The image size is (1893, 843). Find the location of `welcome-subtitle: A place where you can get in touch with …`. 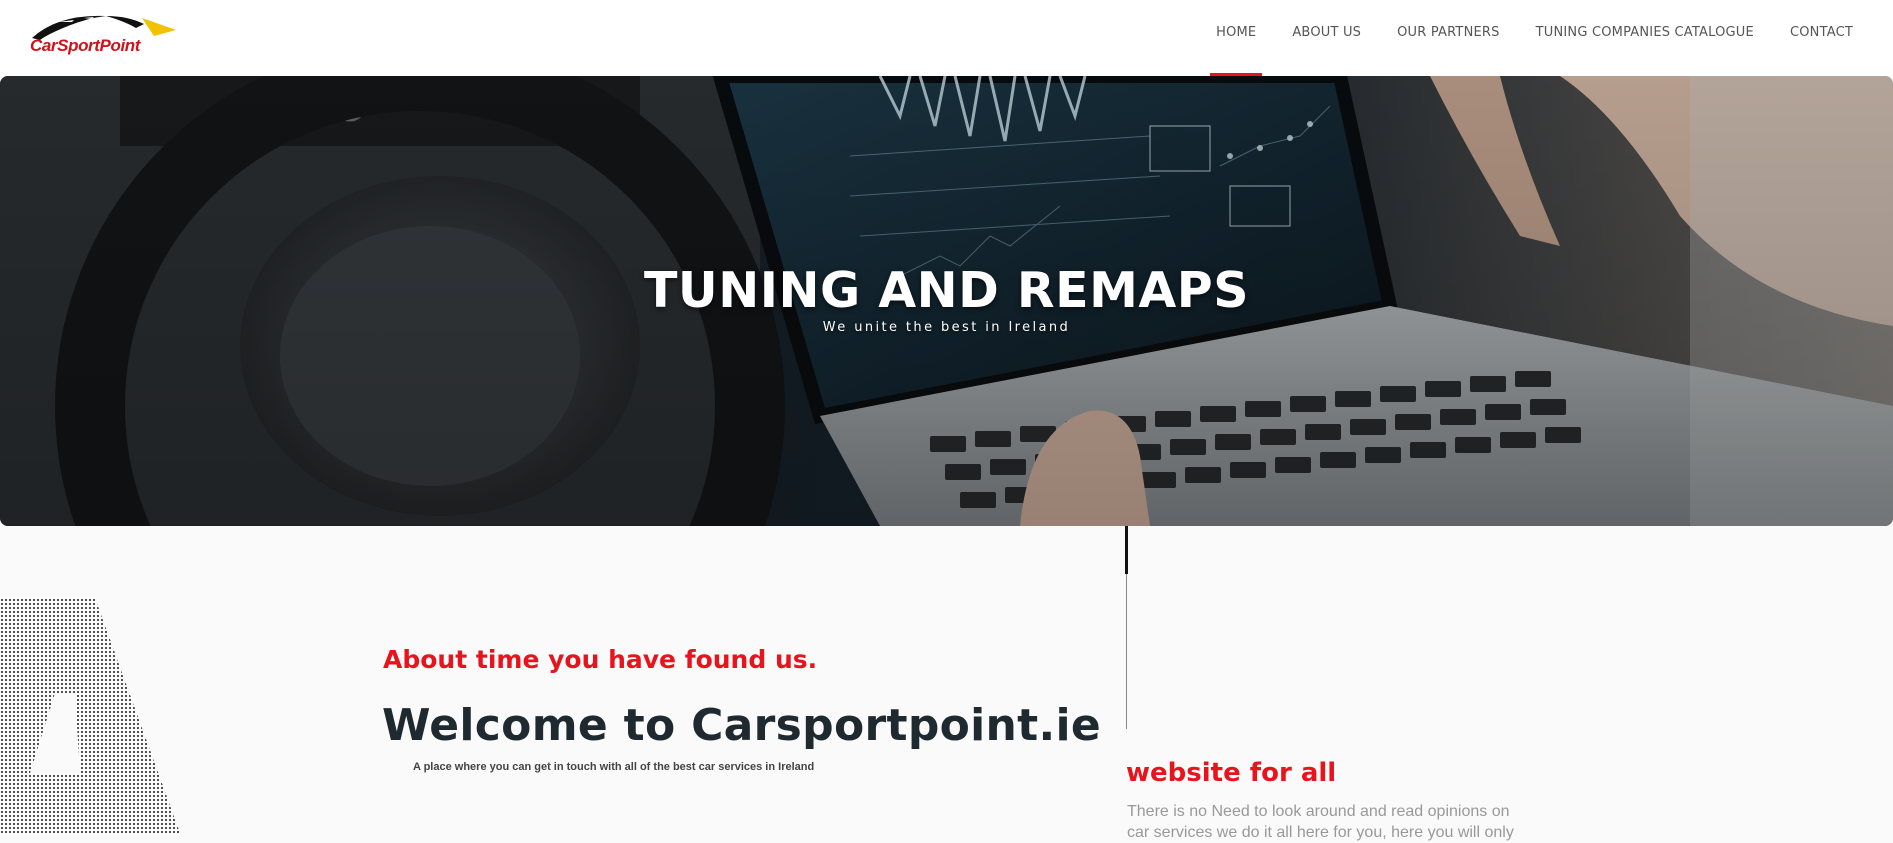

welcome-subtitle: A place where you can get in touch with … is located at coordinates (614, 767).